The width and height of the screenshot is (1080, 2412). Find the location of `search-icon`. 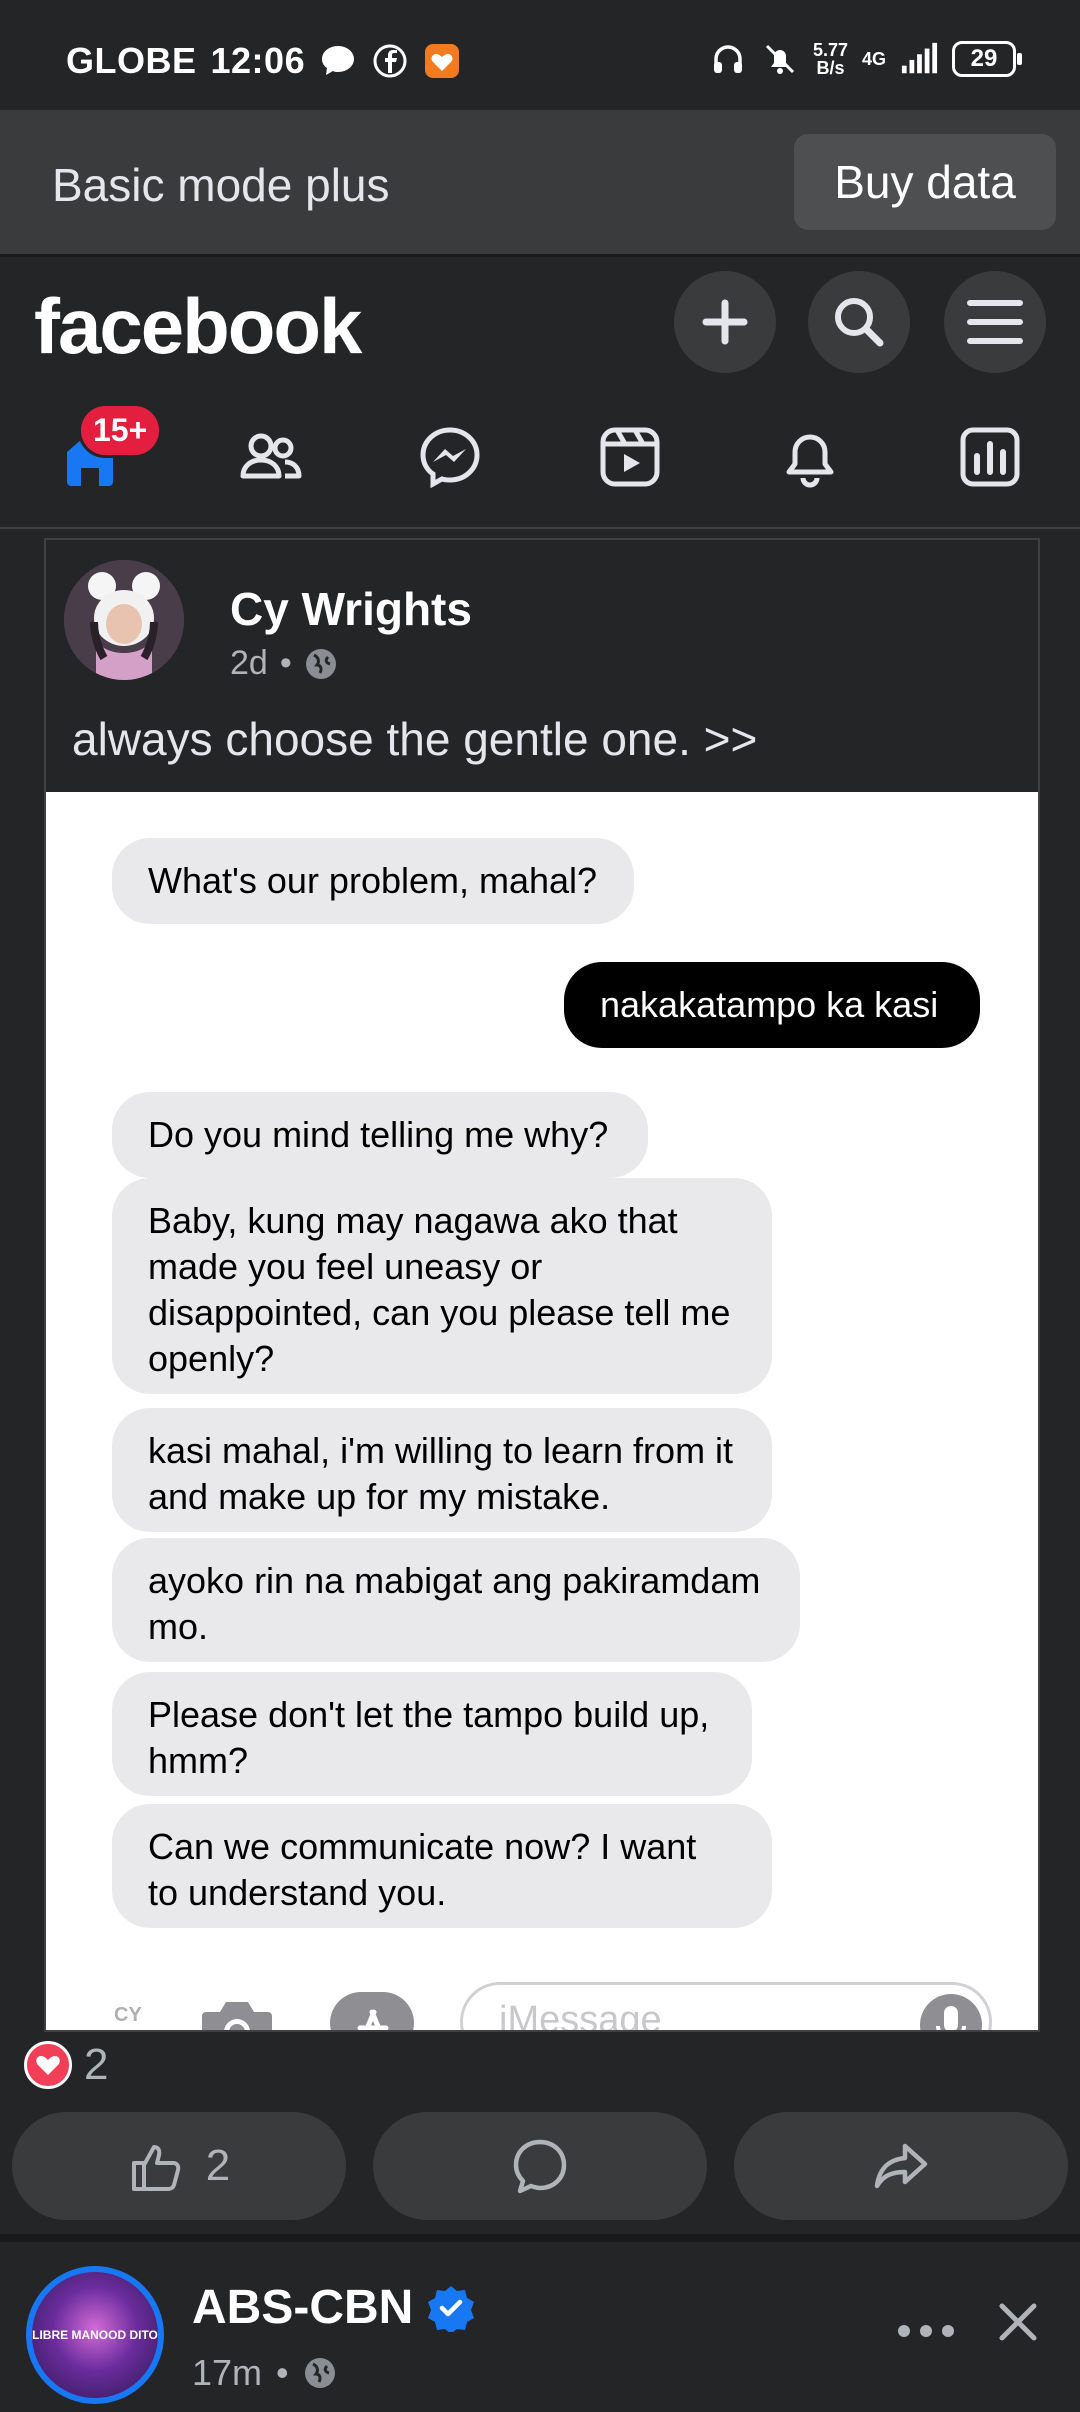

search-icon is located at coordinates (859, 322).